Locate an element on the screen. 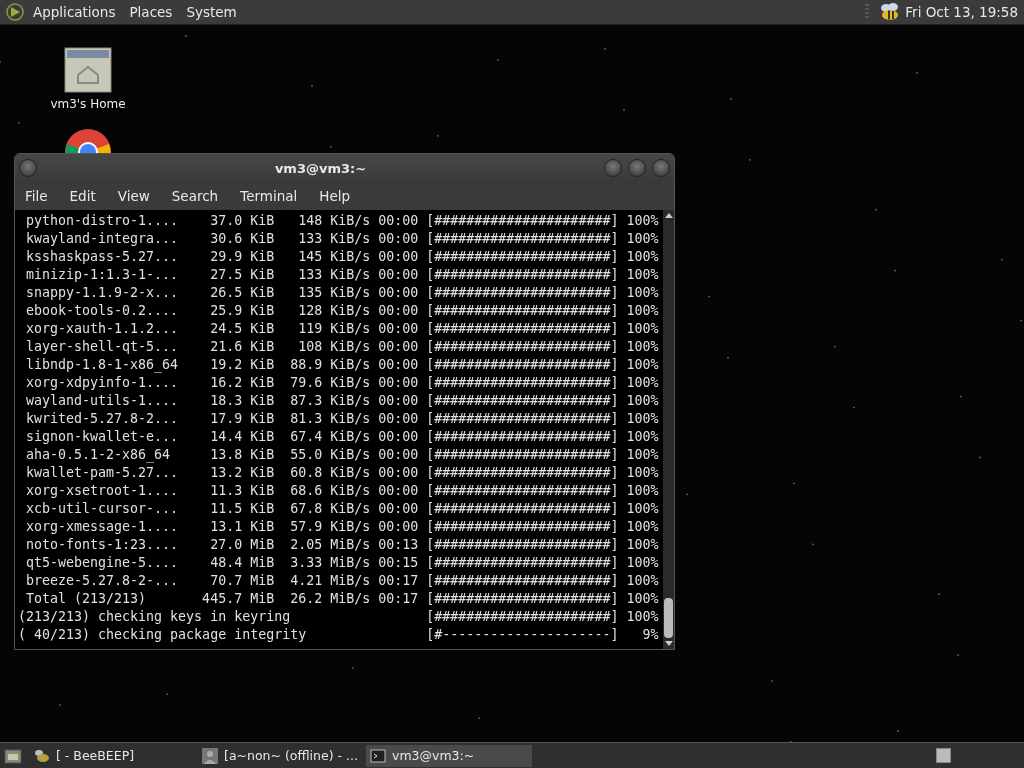 This screenshot has width=1024, height=768. output-line: libndp-1.8-1-x86_64 19.2 KiB 88.9 KiB/s 00:00 [######################] 100% is located at coordinates (342, 365).